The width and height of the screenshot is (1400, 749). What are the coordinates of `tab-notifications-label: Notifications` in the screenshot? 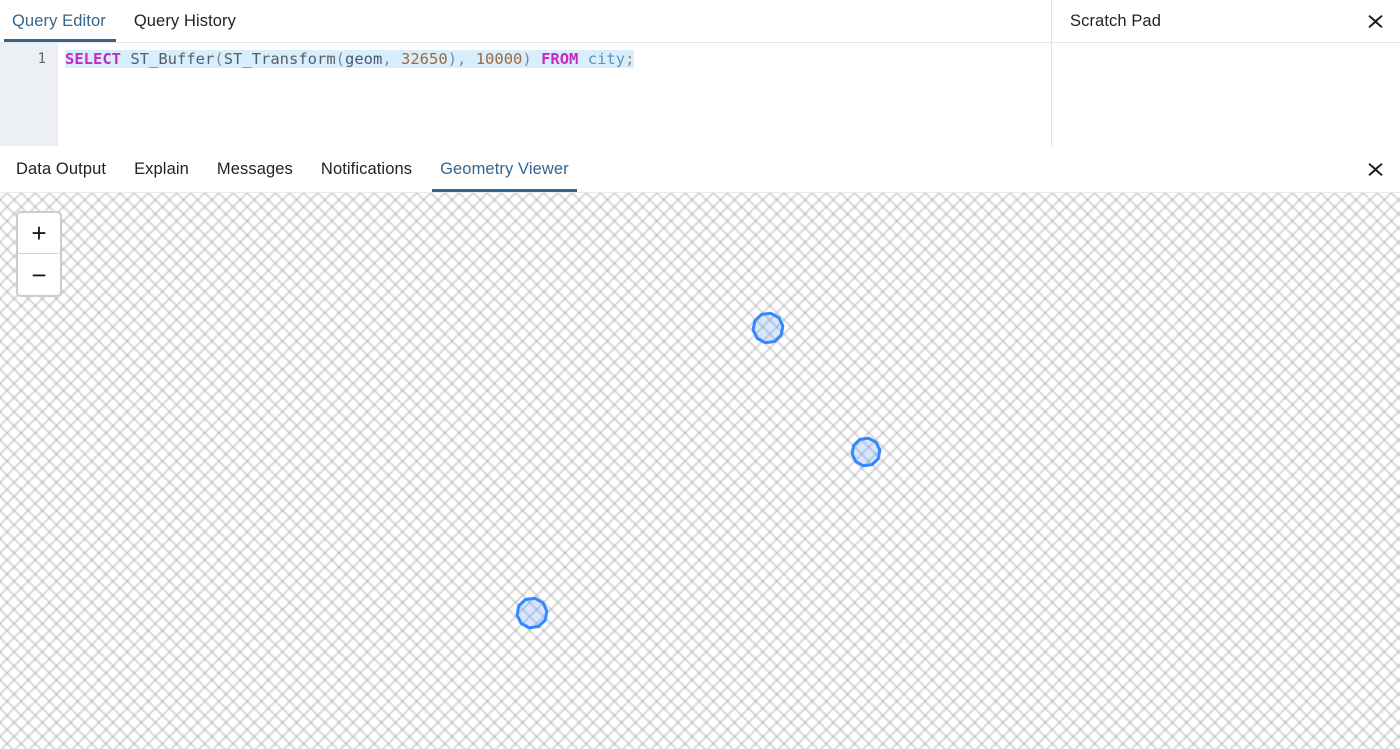 It's located at (366, 168).